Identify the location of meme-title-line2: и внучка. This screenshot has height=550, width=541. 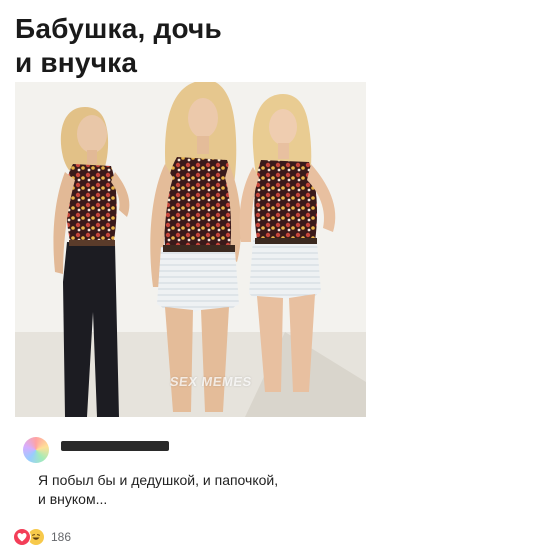
(76, 62).